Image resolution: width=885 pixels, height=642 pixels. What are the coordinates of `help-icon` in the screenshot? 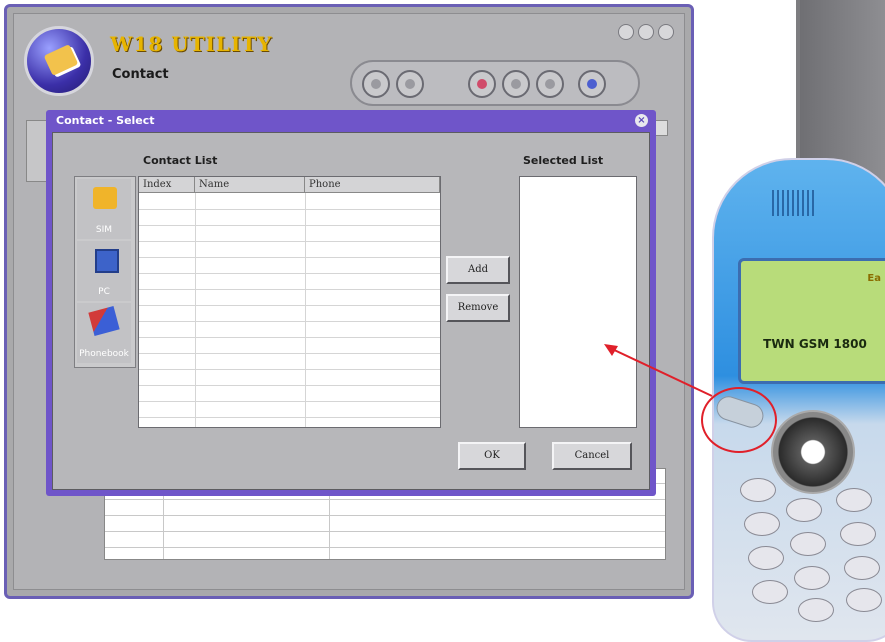 It's located at (626, 32).